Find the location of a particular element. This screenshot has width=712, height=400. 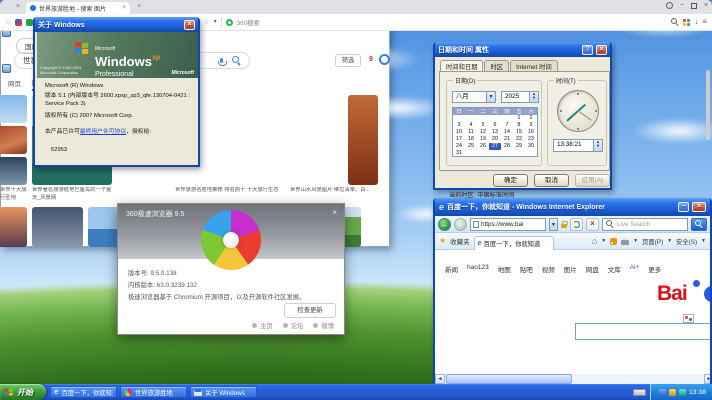

maximize-icon is located at coordinates (693, 5).